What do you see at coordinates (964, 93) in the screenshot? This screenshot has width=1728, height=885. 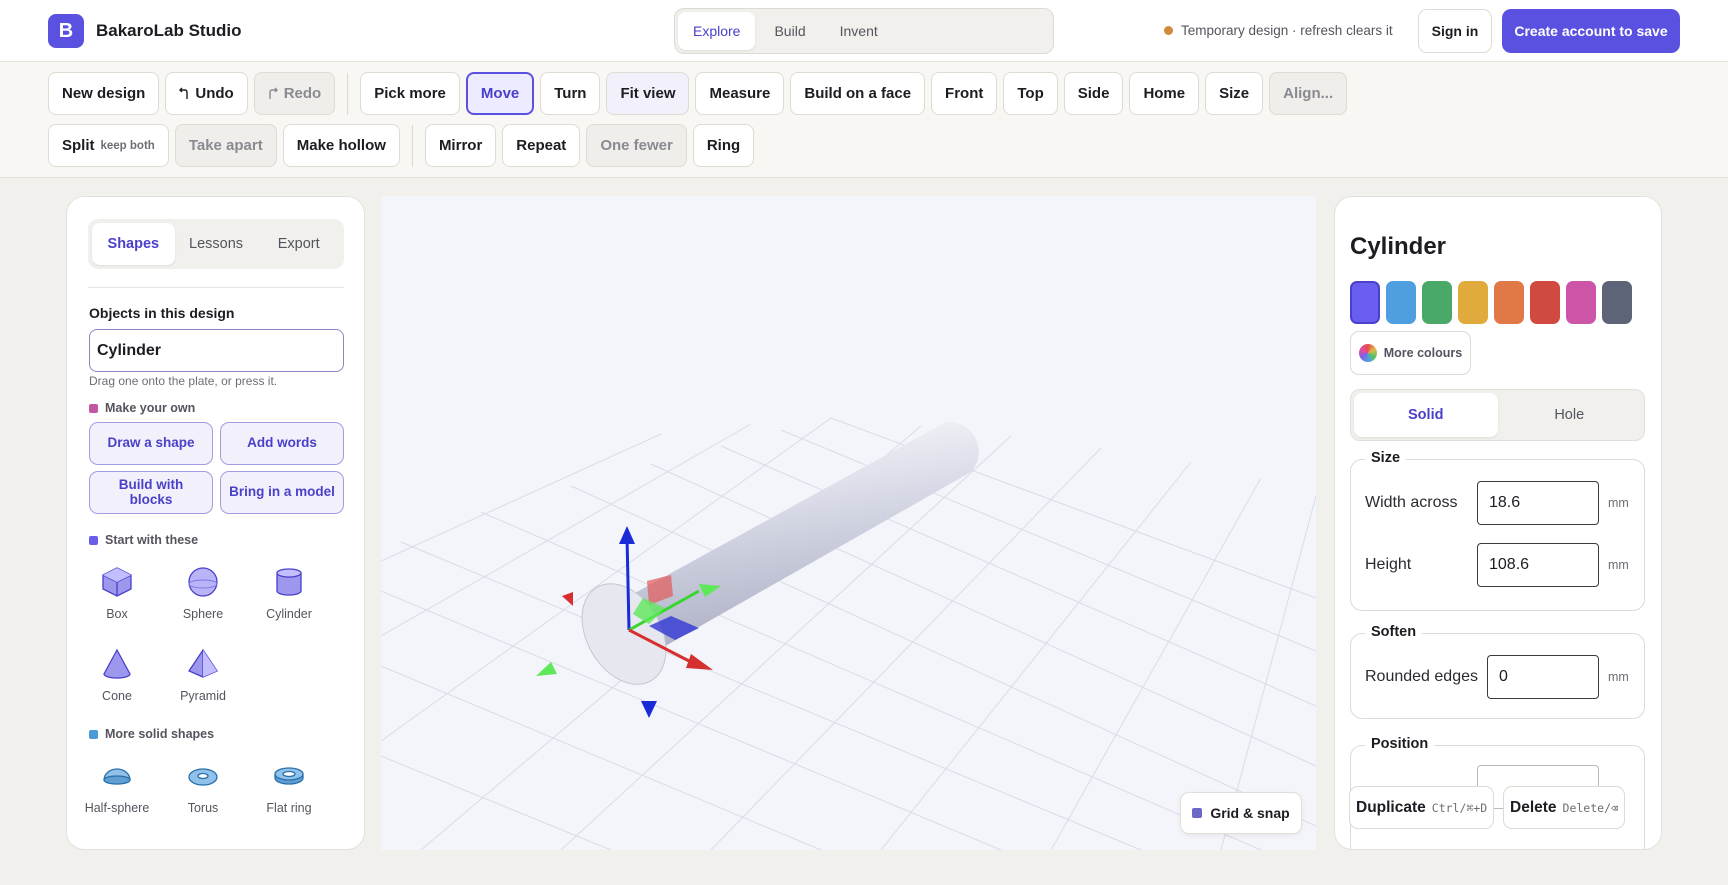 I see `front-view-button: Front` at bounding box center [964, 93].